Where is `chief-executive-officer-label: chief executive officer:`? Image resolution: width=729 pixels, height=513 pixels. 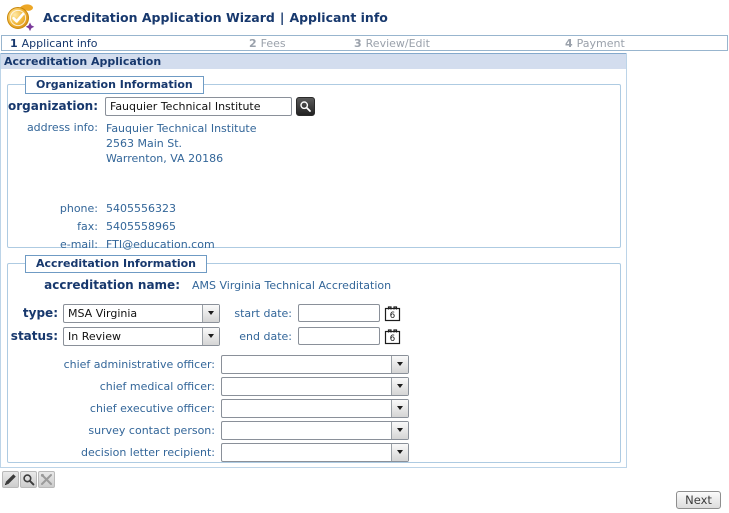 chief-executive-officer-label: chief executive officer: is located at coordinates (152, 408).